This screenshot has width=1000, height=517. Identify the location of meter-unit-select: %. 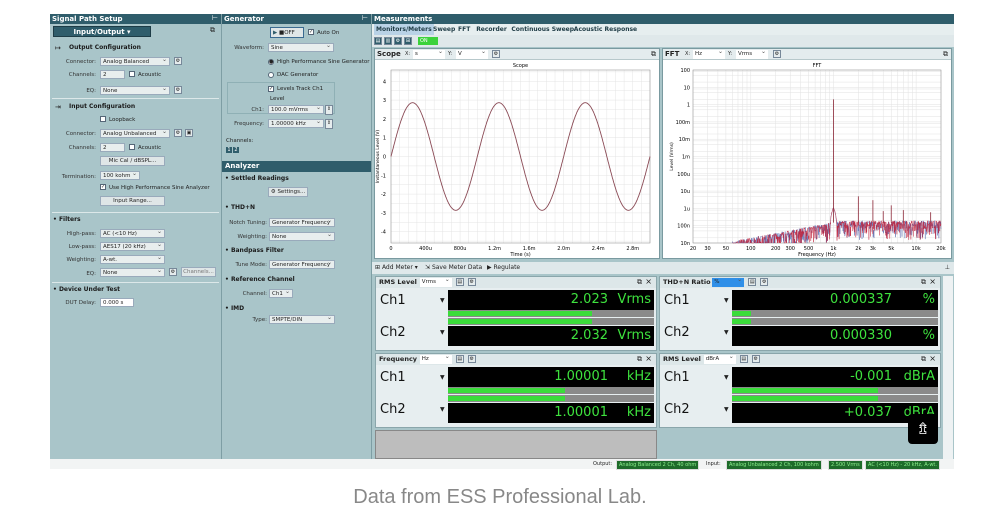
(728, 281).